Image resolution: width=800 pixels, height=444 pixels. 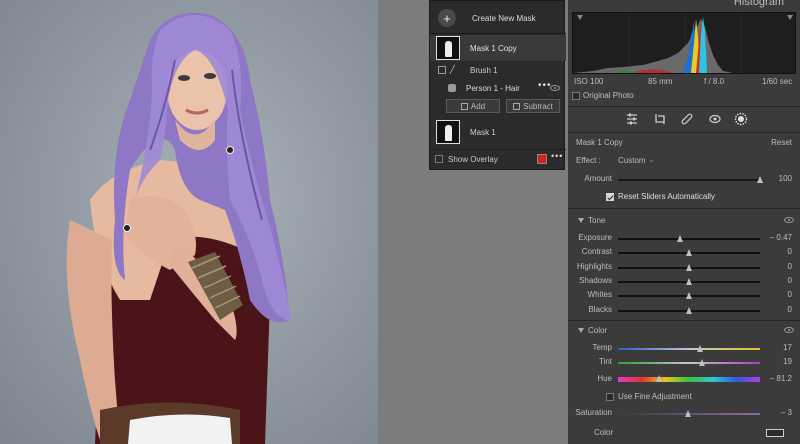 I want to click on hue-slider-knob, so click(x=659, y=378).